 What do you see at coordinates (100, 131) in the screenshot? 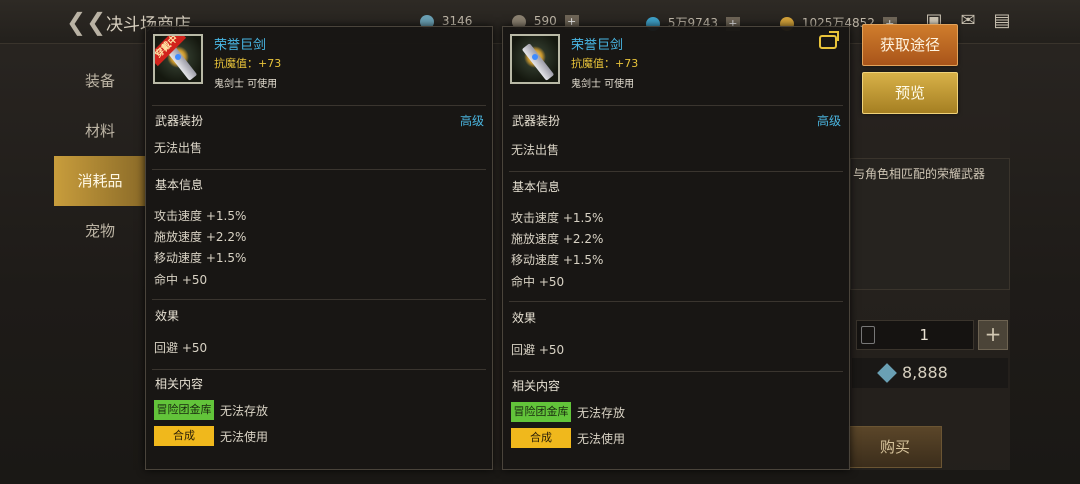
I see `category-materials: 材料` at bounding box center [100, 131].